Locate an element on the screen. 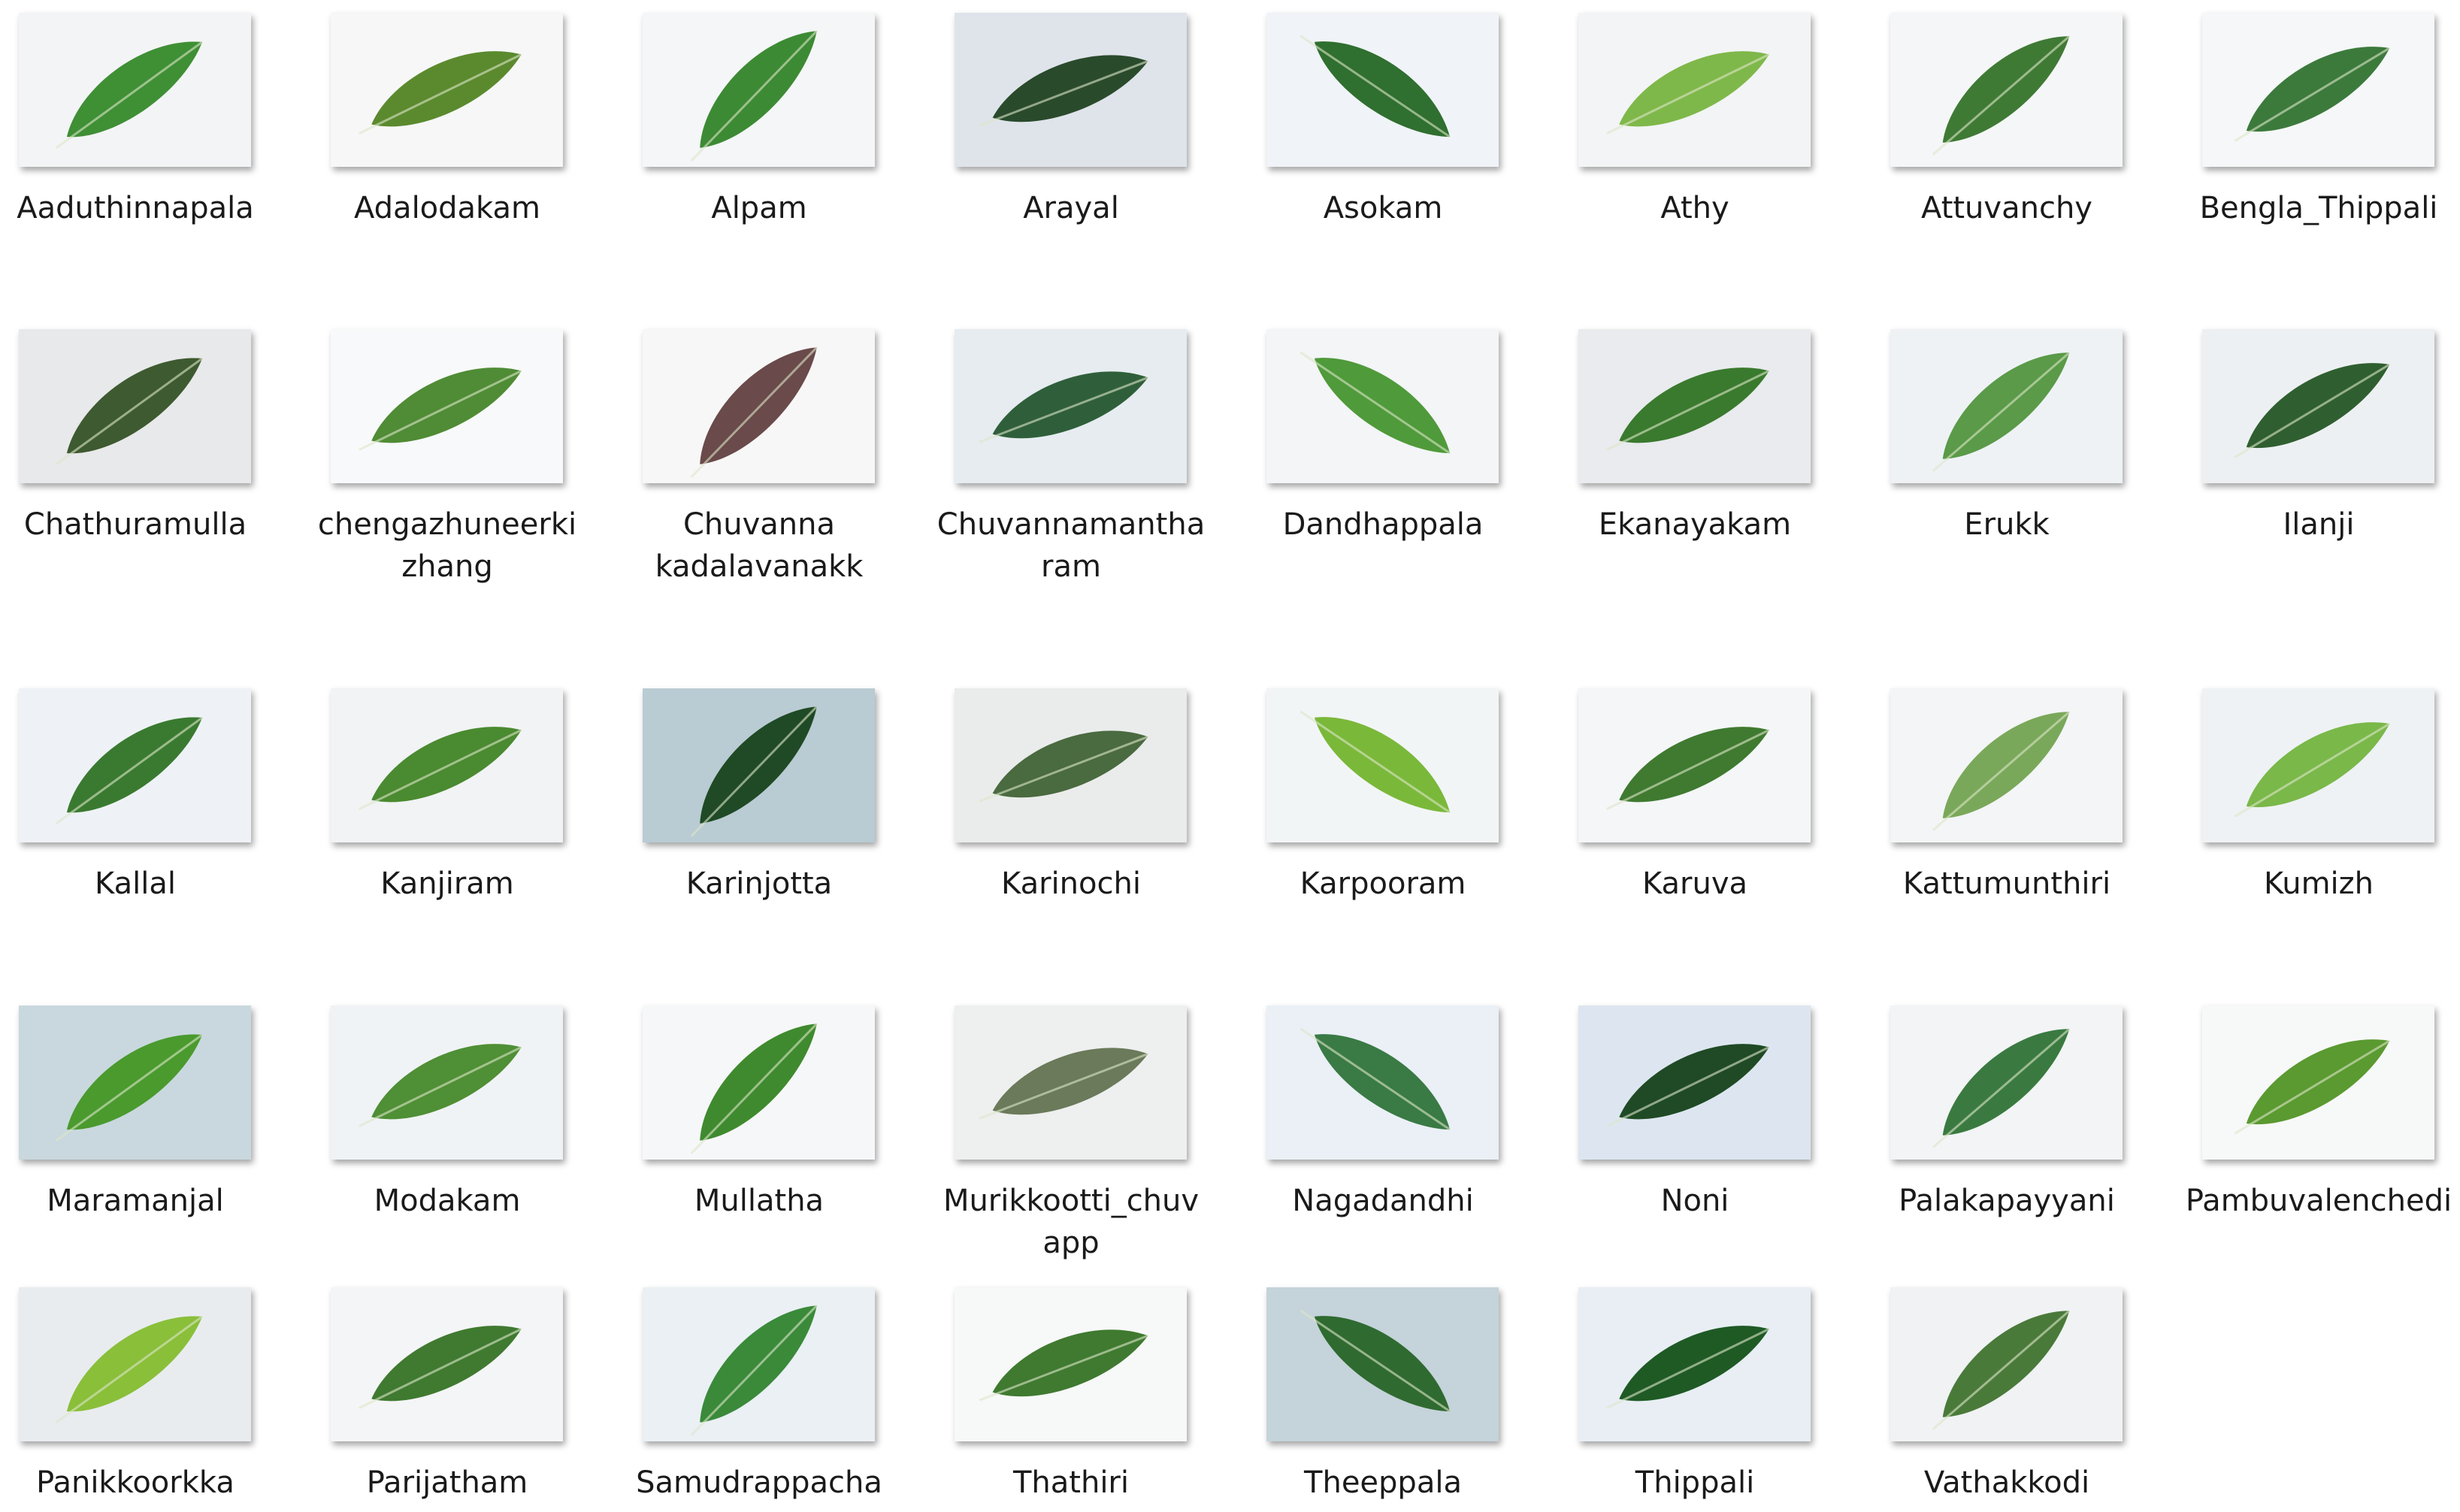 The width and height of the screenshot is (2460, 1512). file-name-label: Adalodakam is located at coordinates (447, 208).